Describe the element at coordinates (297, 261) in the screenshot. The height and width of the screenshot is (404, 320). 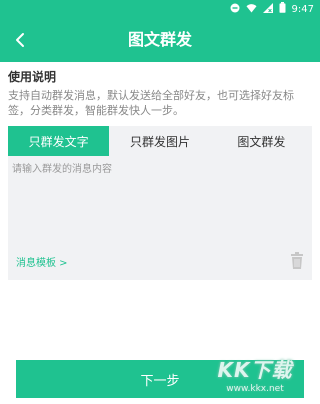
I see `trash-icon` at that location.